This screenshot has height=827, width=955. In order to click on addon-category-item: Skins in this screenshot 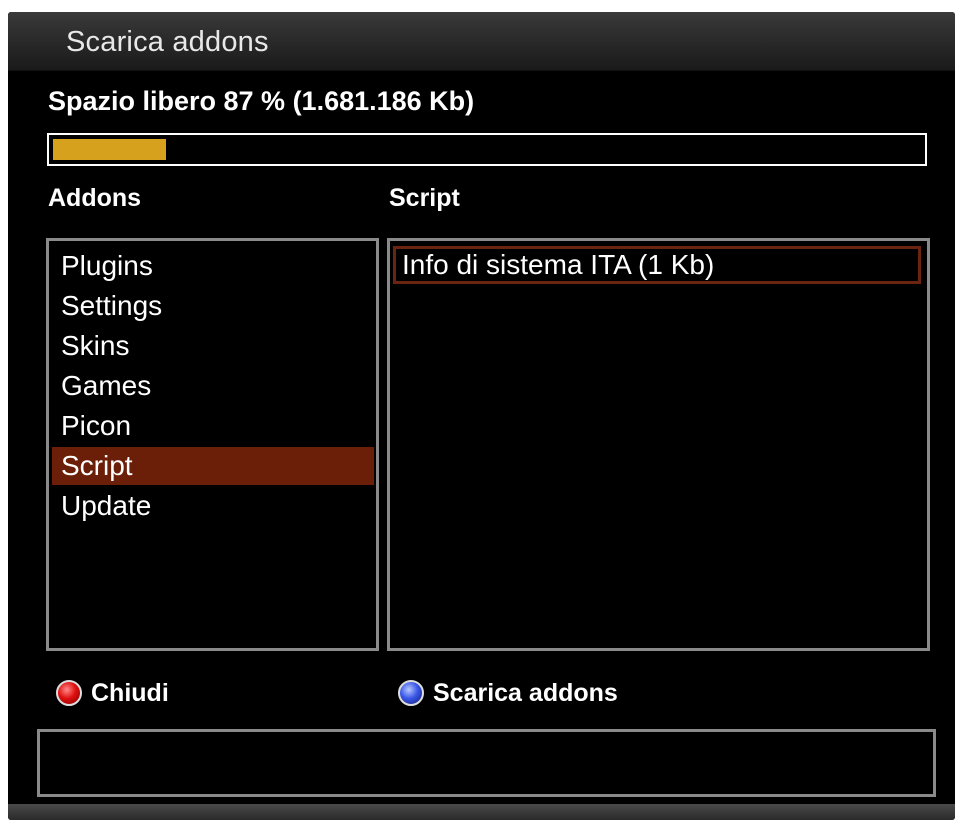, I will do `click(213, 346)`.